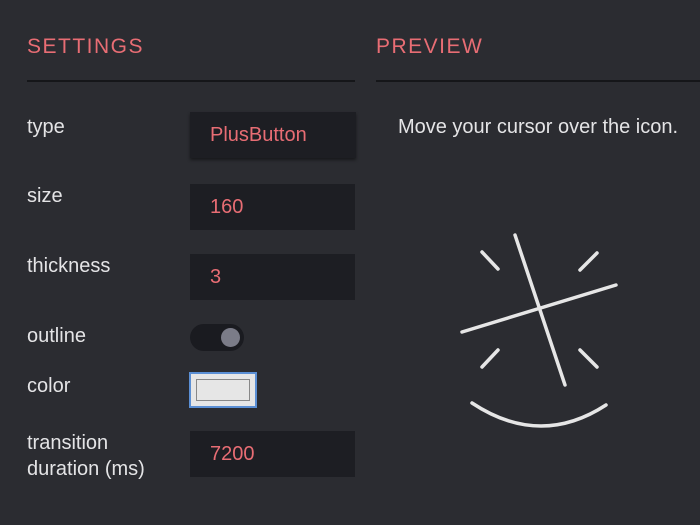 Image resolution: width=700 pixels, height=525 pixels. I want to click on toggle-knob, so click(230, 337).